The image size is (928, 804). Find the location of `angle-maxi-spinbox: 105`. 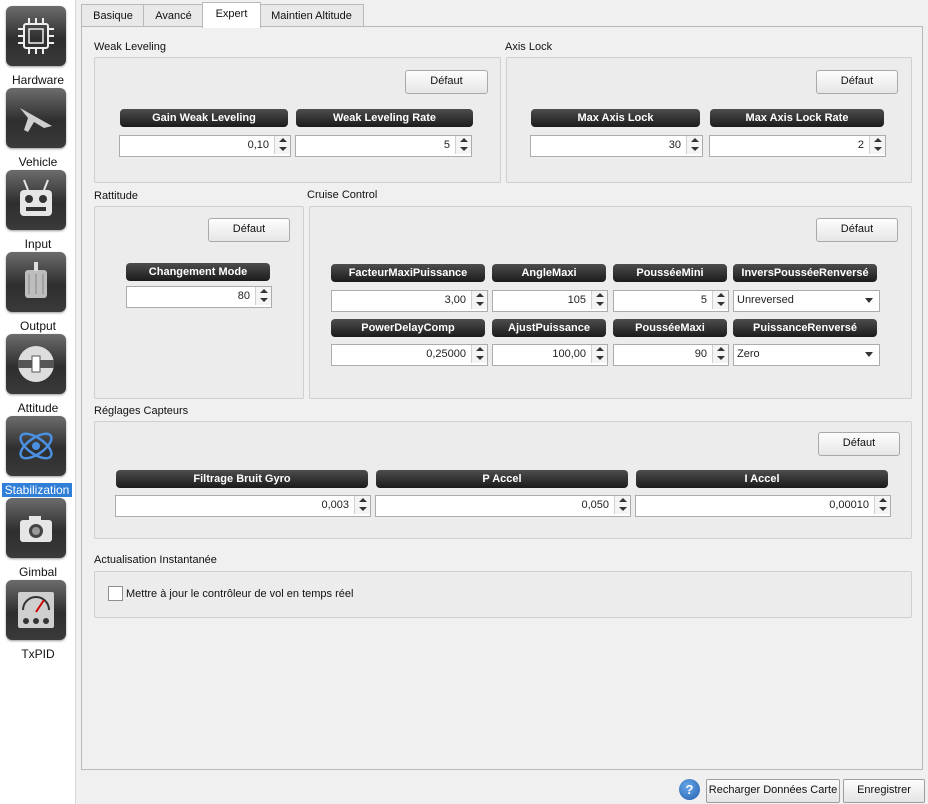

angle-maxi-spinbox: 105 is located at coordinates (550, 301).